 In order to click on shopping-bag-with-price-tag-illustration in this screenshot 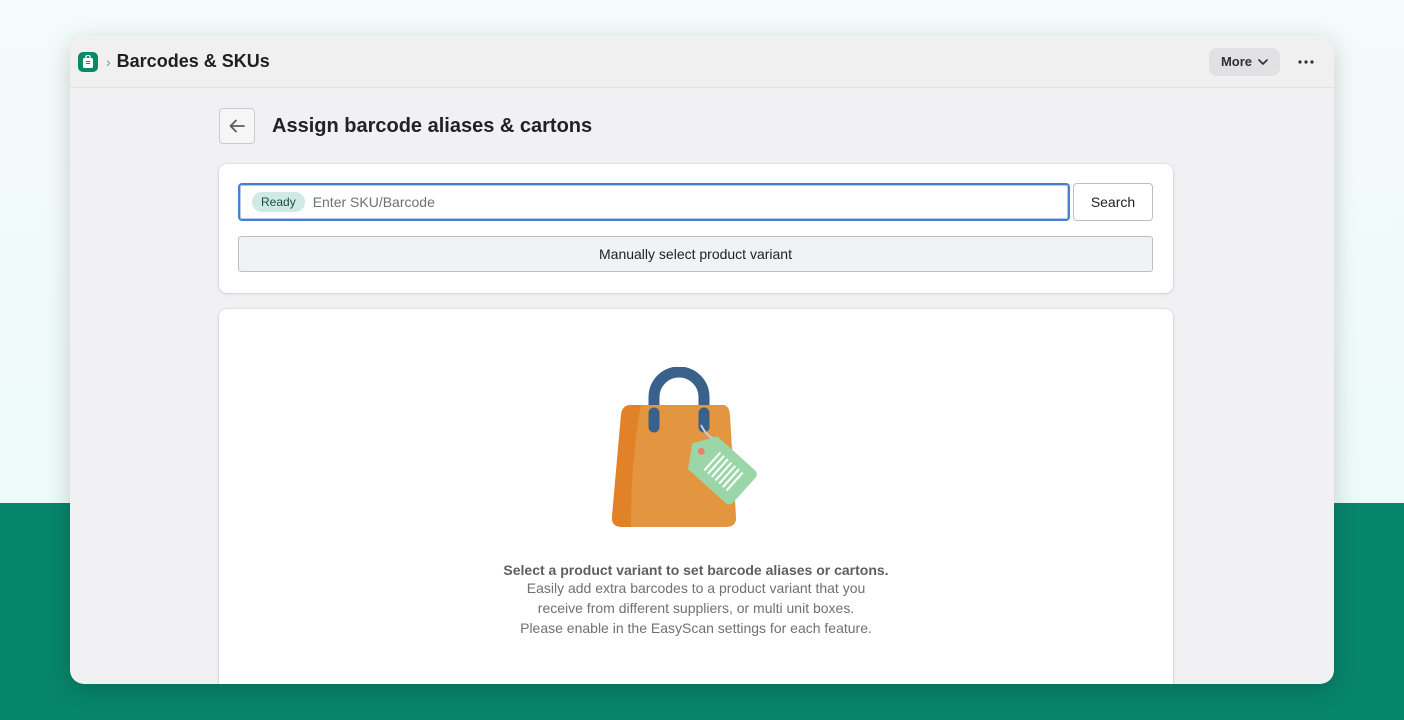, I will do `click(684, 447)`.